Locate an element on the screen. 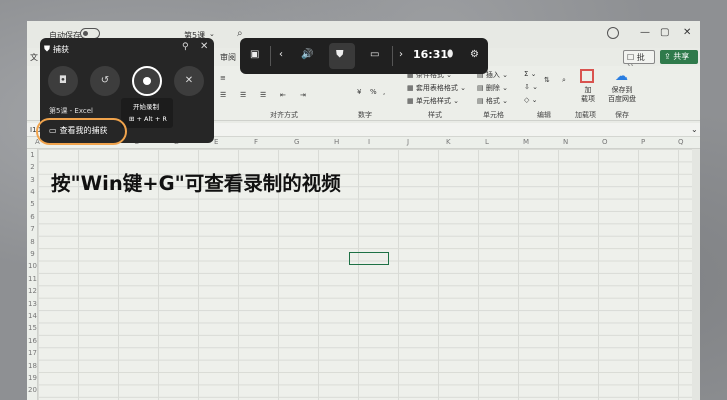  align-center-icon: ☰ is located at coordinates (243, 95).